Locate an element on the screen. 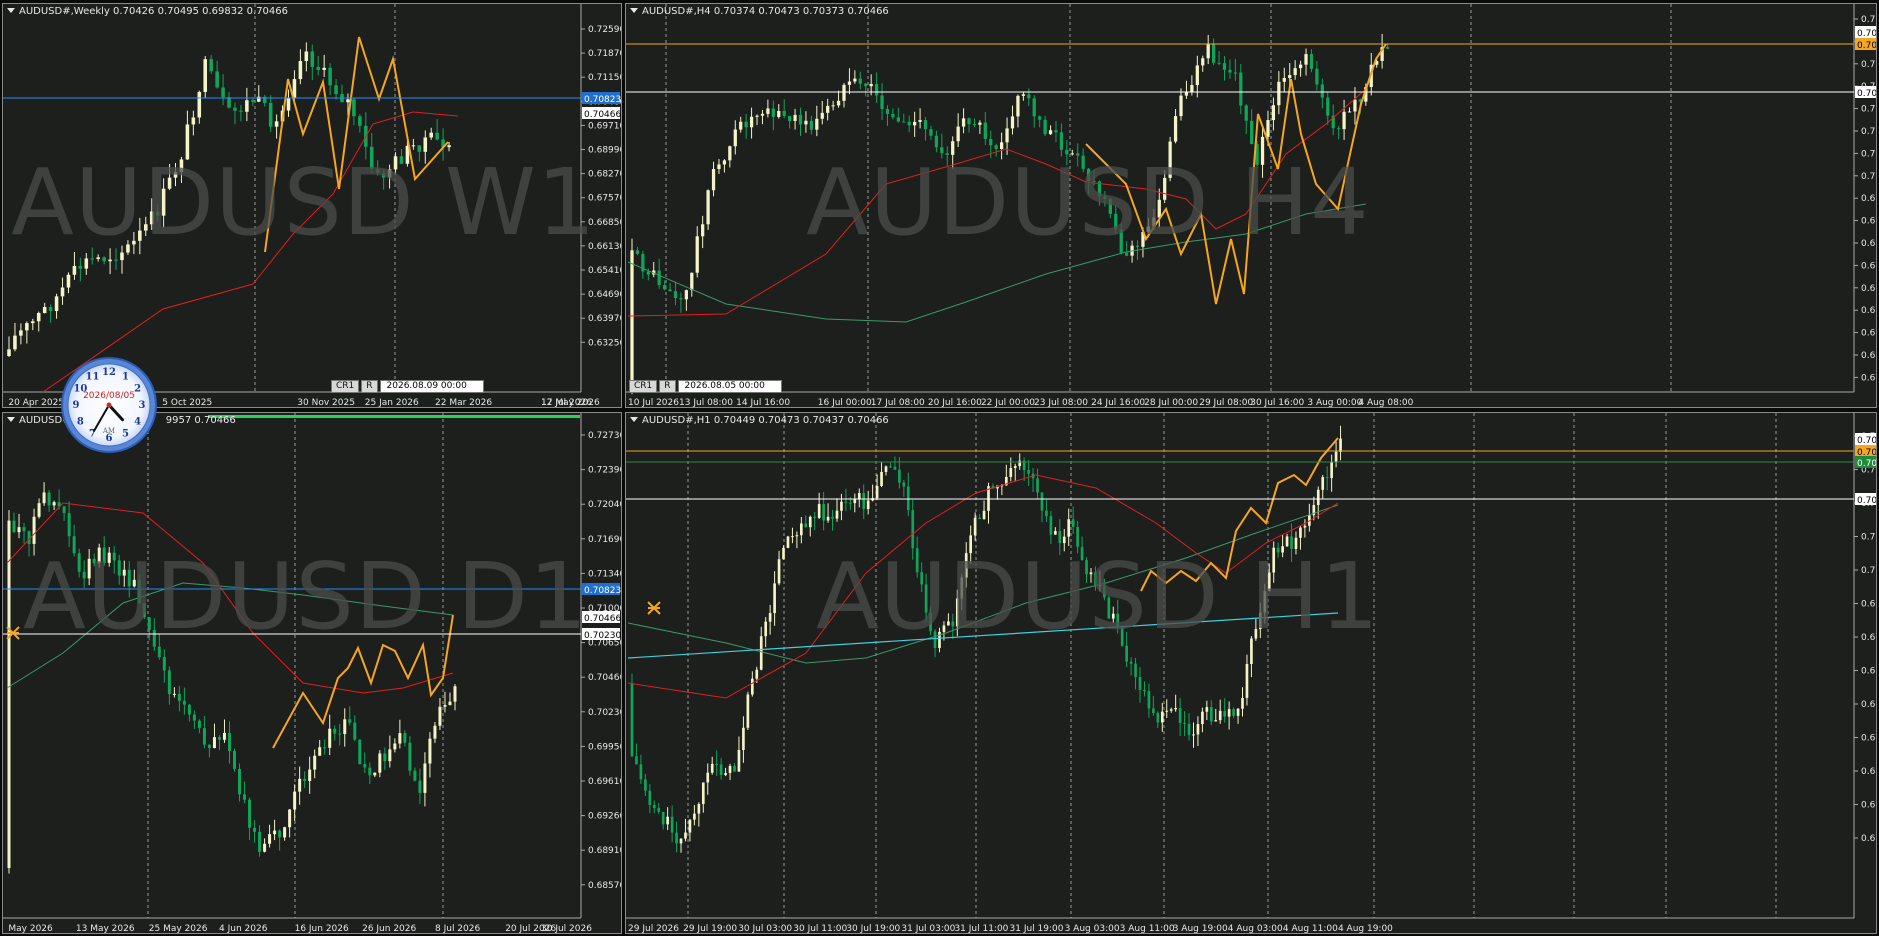 The width and height of the screenshot is (1879, 936). time-scale-label: 16 Jul 00:00 is located at coordinates (845, 403).